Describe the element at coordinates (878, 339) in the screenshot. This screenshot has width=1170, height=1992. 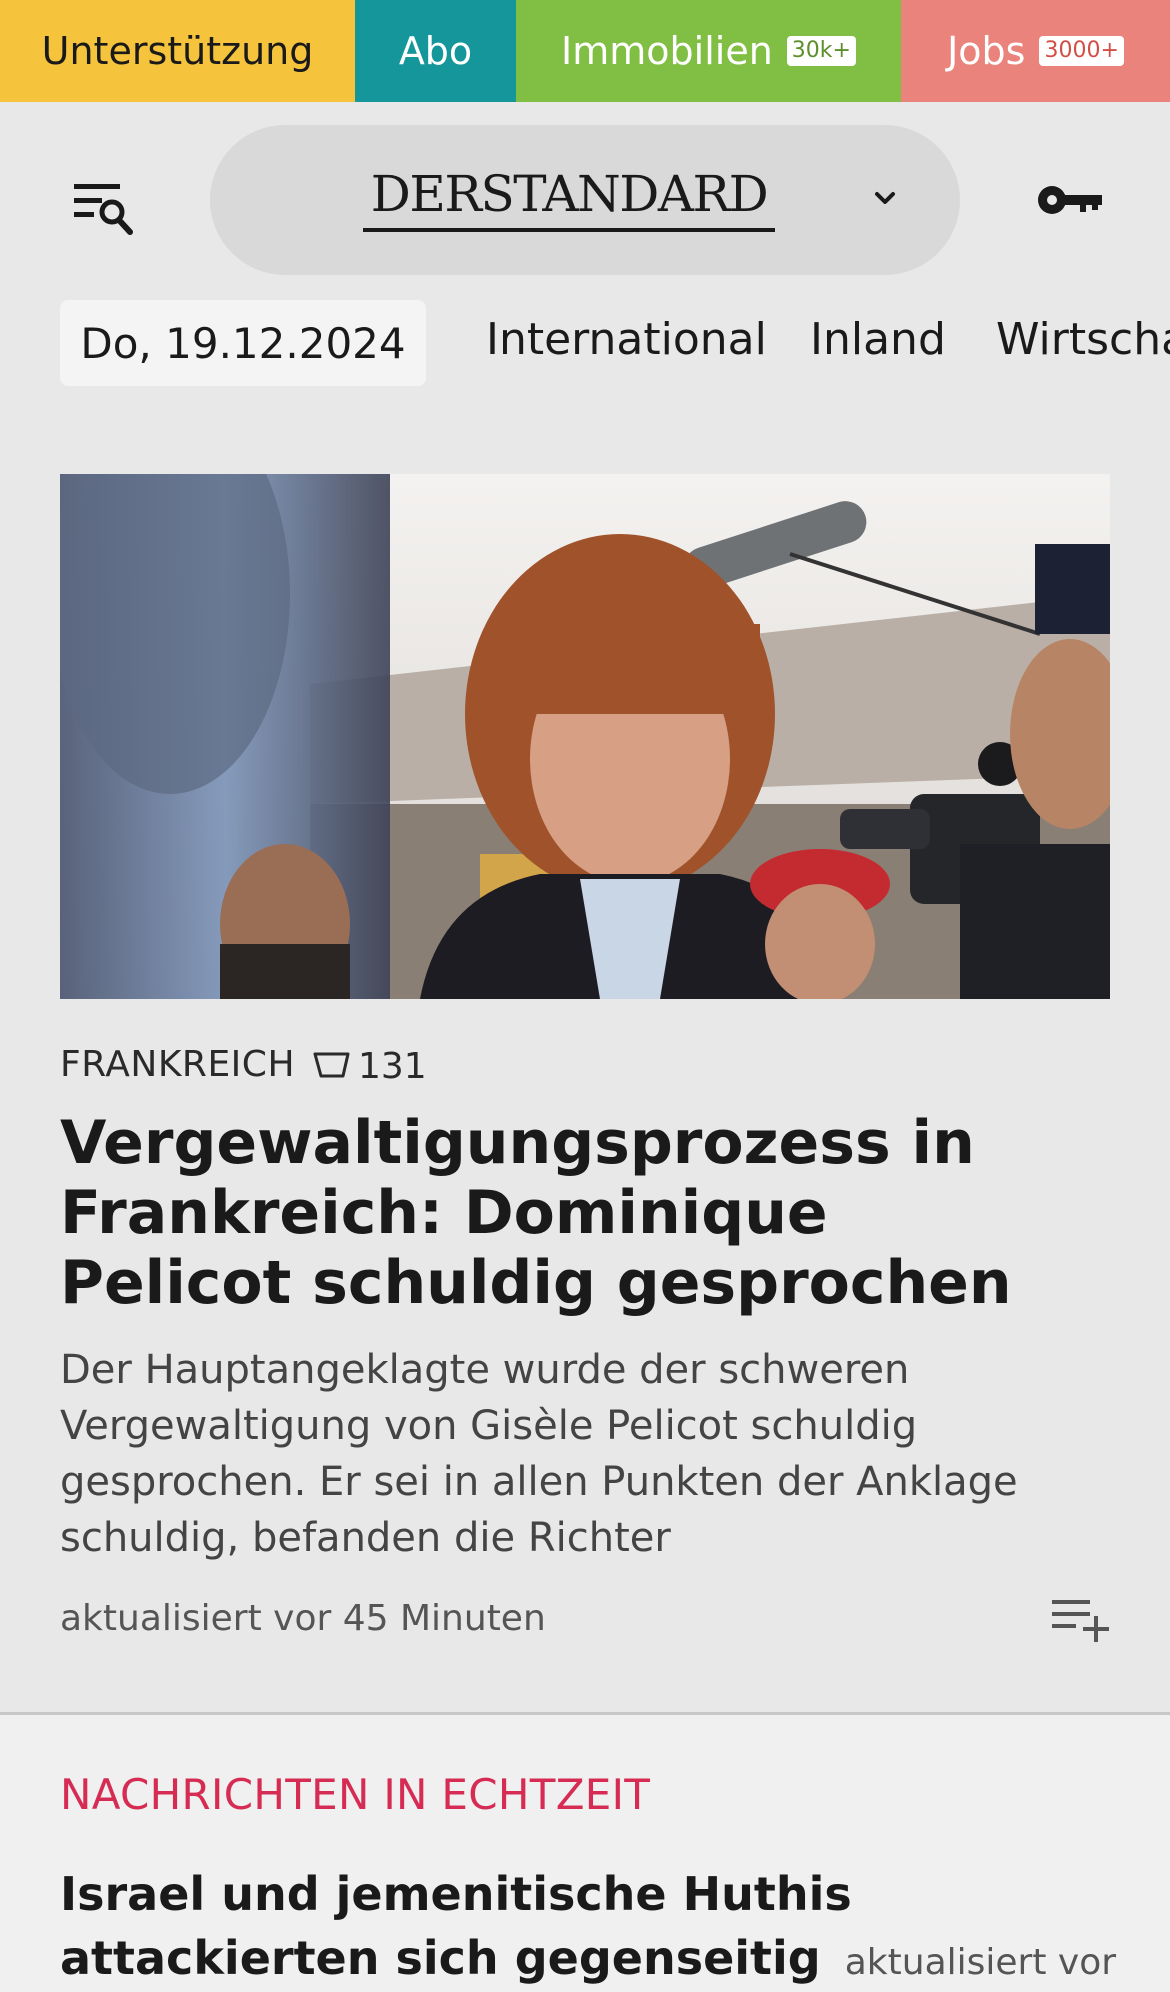
I see `nav-item-inland: Inland` at that location.